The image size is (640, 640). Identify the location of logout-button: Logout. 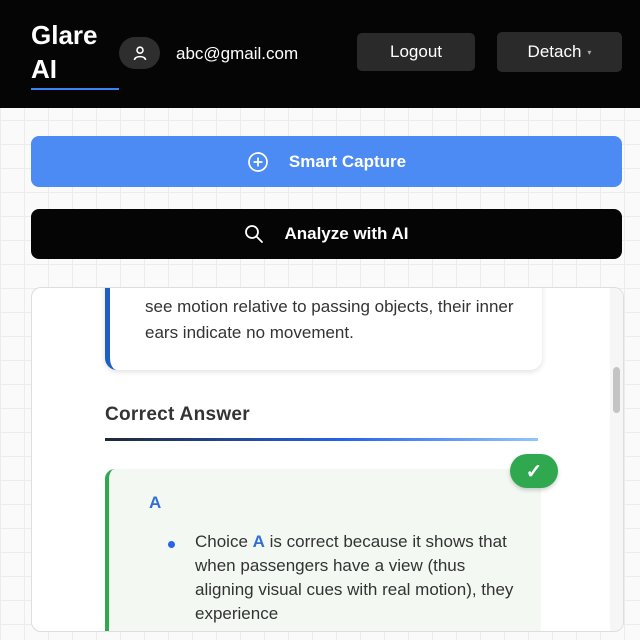
(416, 52).